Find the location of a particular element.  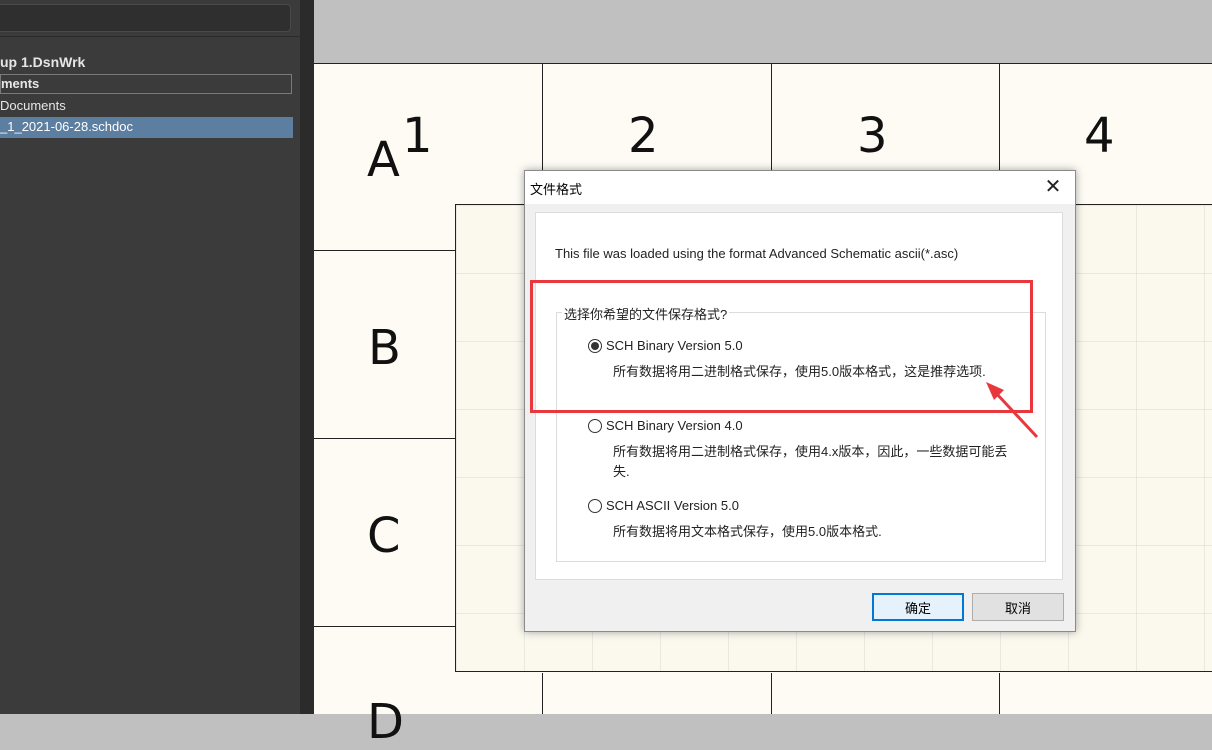

zone-column-2: 2 is located at coordinates (643, 136).